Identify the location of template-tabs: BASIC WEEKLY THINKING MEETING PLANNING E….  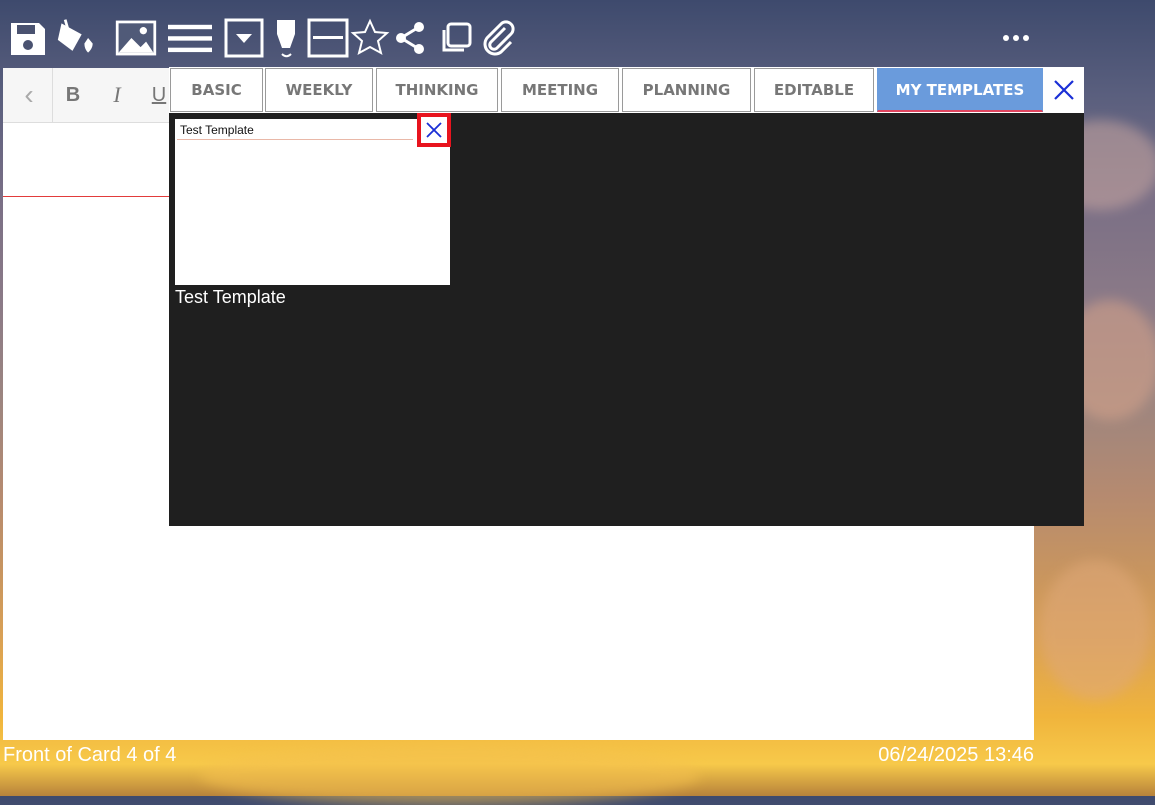
(626, 90).